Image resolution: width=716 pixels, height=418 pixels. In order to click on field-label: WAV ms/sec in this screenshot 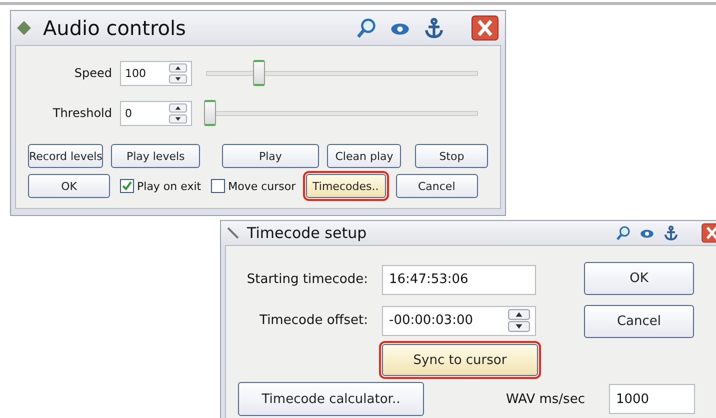, I will do `click(545, 399)`.